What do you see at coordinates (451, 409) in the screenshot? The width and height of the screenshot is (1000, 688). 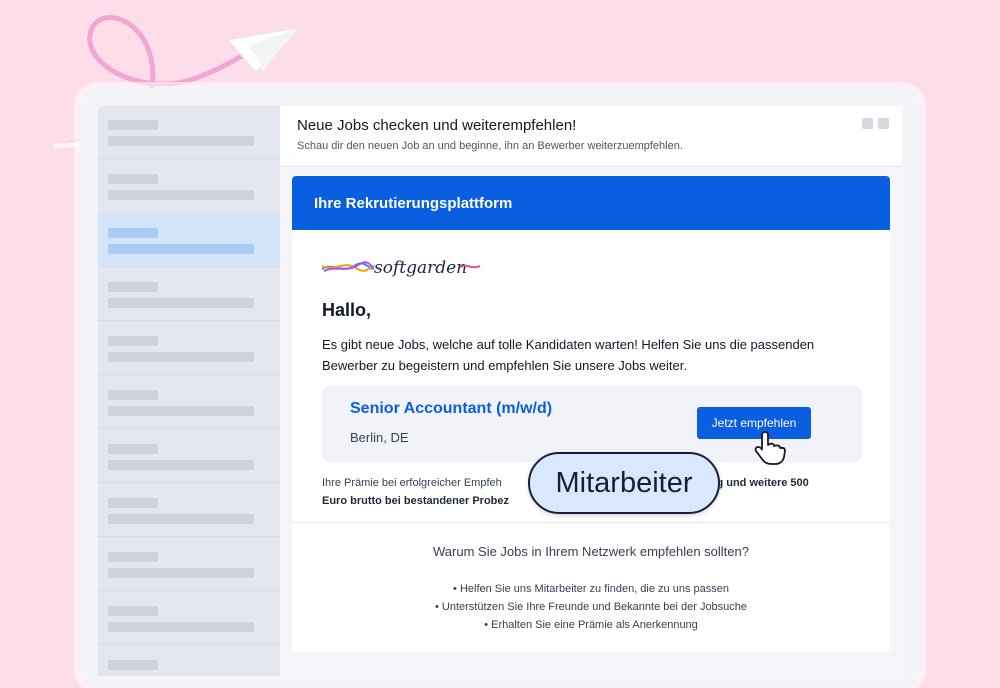 I see `job-title: Senior Accountant (m/w/d)` at bounding box center [451, 409].